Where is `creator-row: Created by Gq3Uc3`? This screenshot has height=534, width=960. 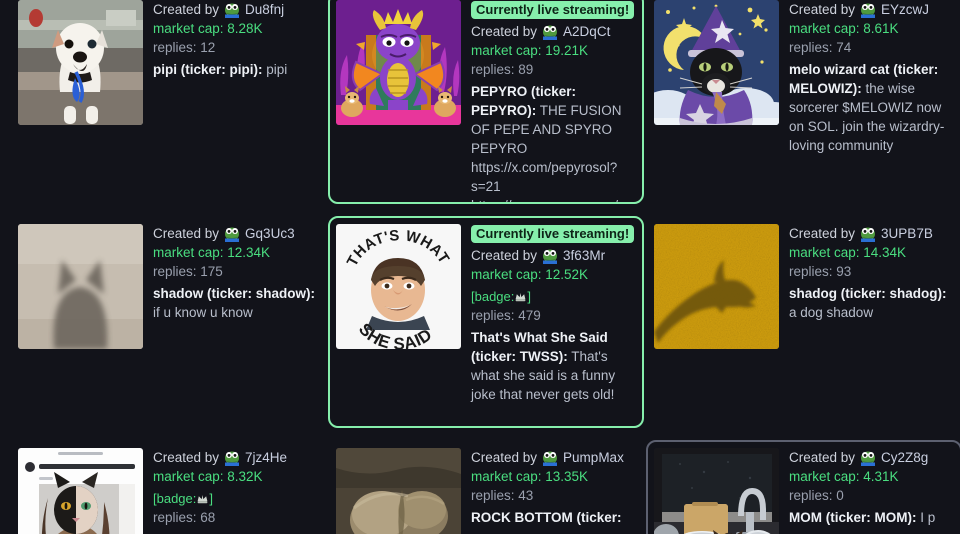
creator-row: Created by Gq3Uc3 is located at coordinates (235, 234).